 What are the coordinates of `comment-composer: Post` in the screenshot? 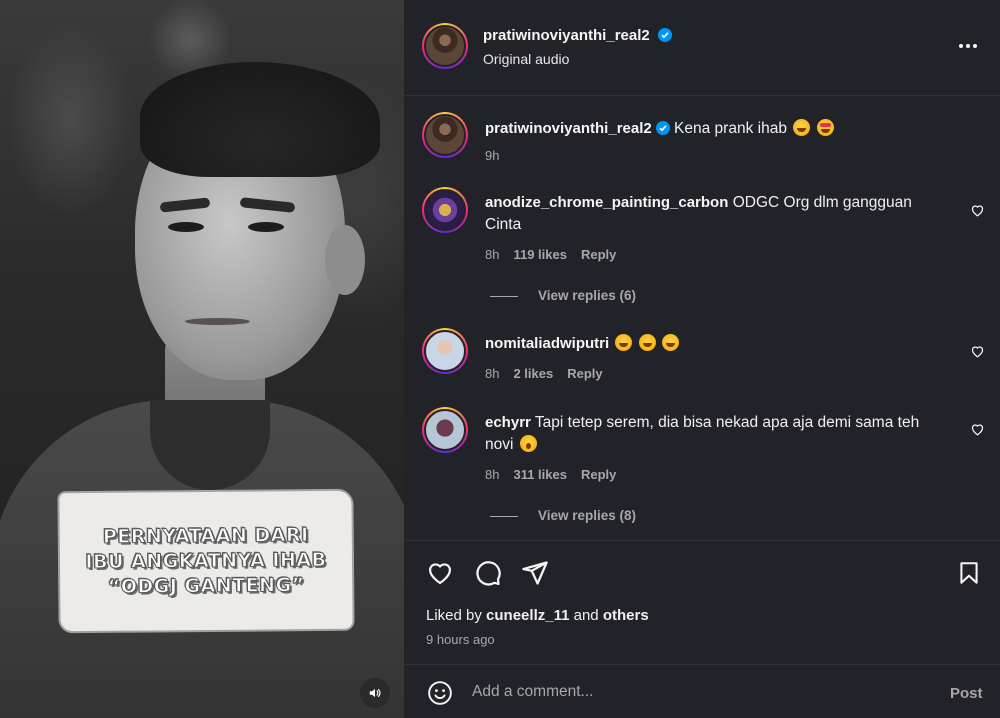 It's located at (702, 691).